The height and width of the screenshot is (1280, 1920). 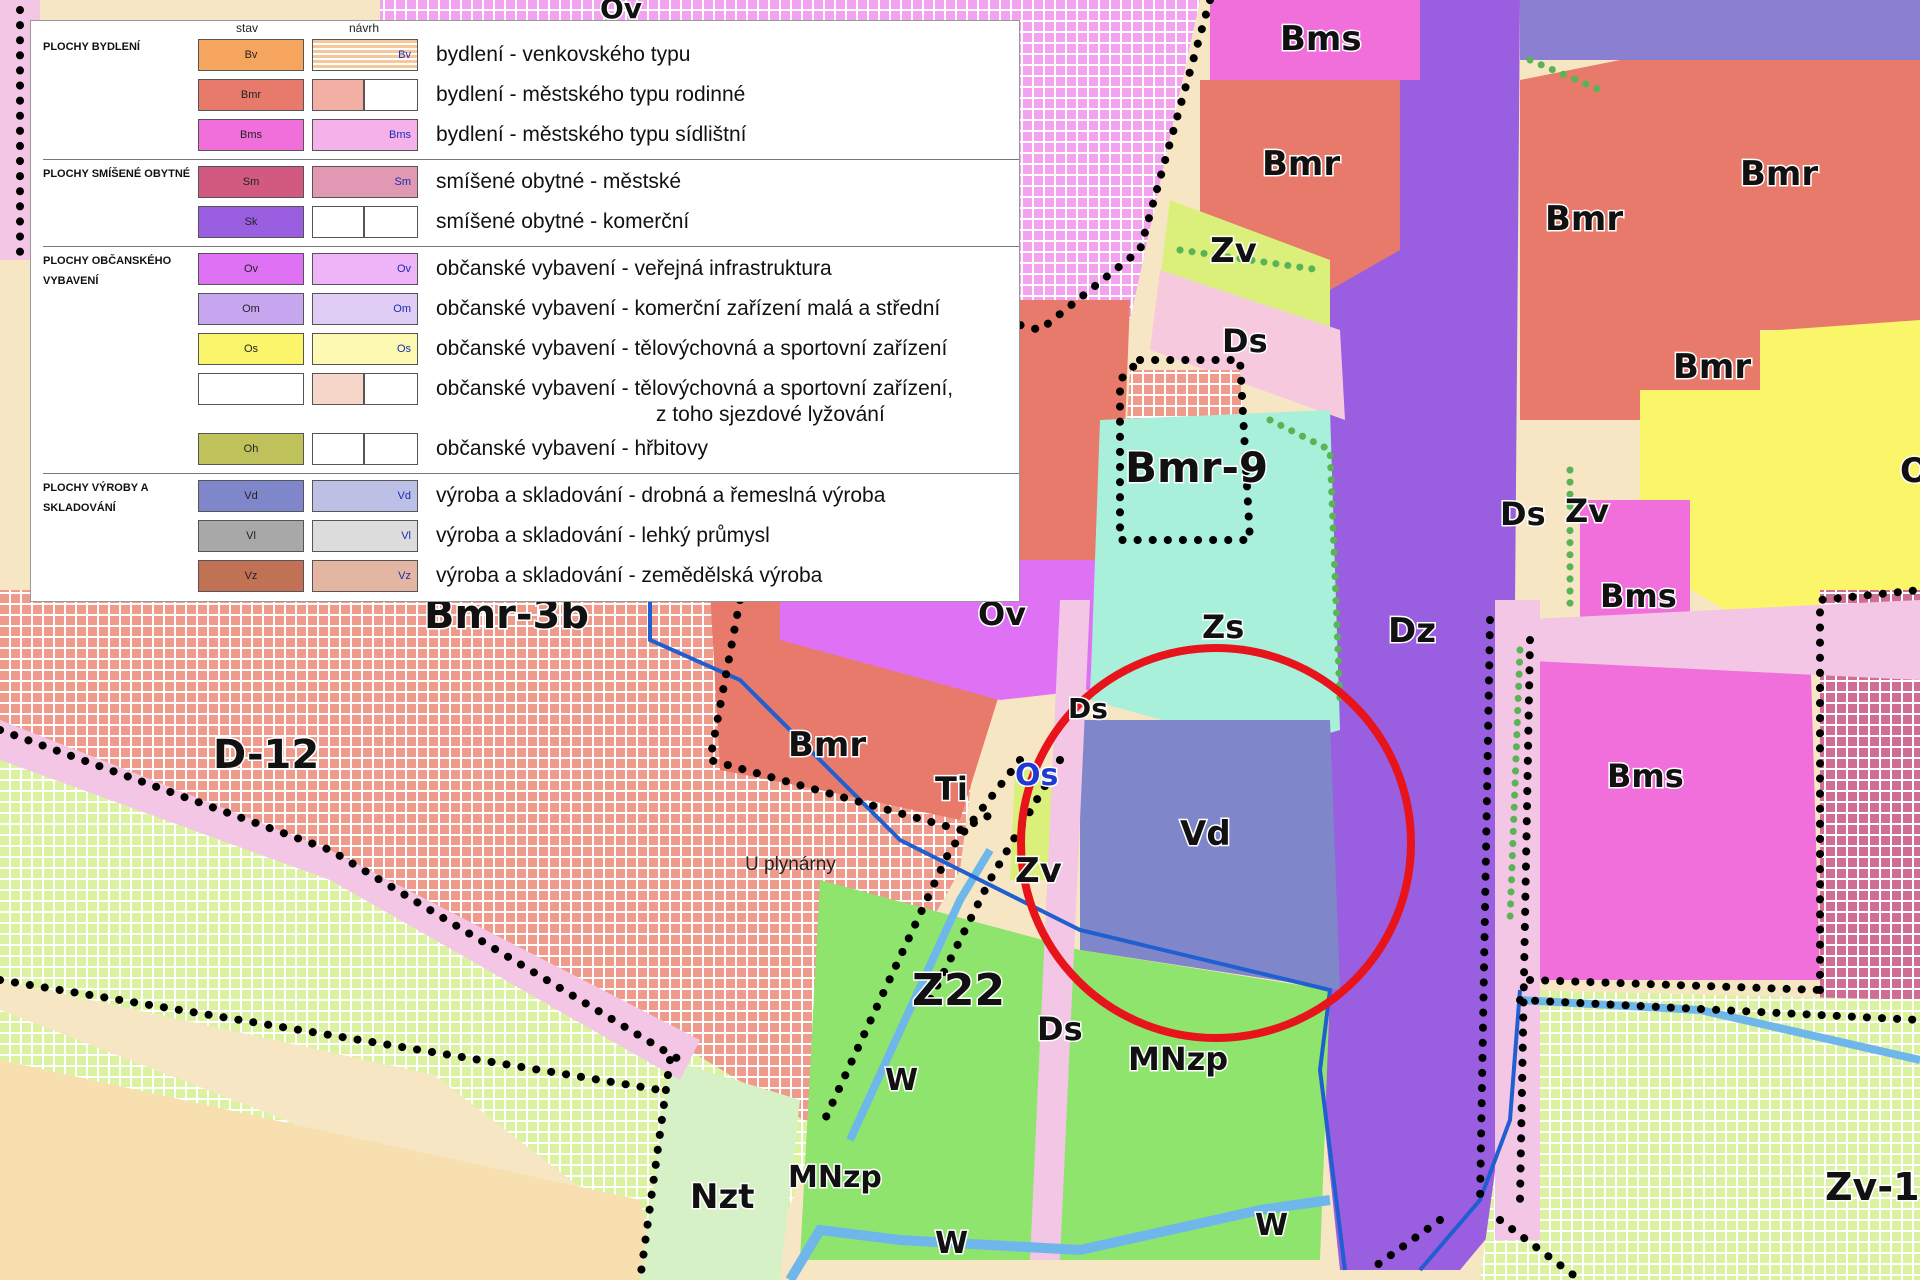 I want to click on legend-swatch-stav-vl: Vl, so click(x=251, y=536).